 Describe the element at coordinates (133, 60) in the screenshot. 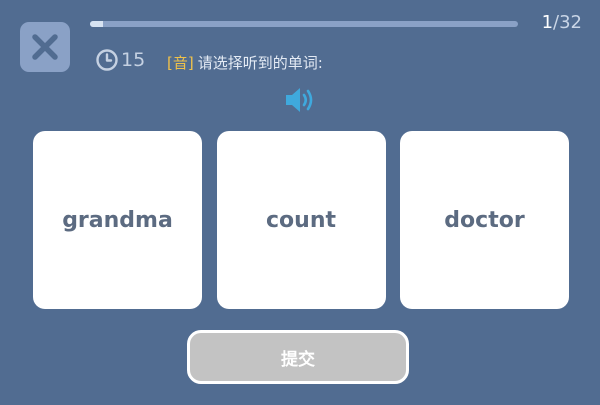

I see `timer-seconds: 15` at that location.